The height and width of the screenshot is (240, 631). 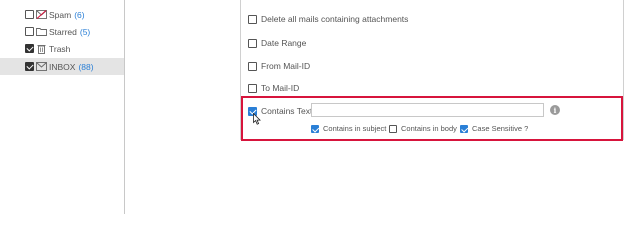 I want to click on option-label: To Mail-ID, so click(x=280, y=88).